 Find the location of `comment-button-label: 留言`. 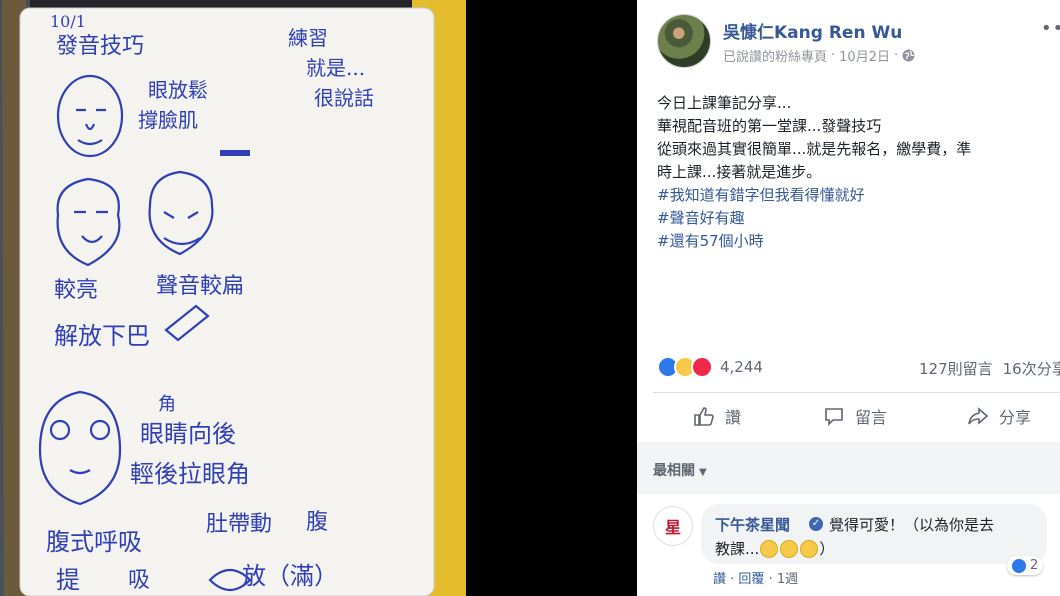

comment-button-label: 留言 is located at coordinates (871, 417).